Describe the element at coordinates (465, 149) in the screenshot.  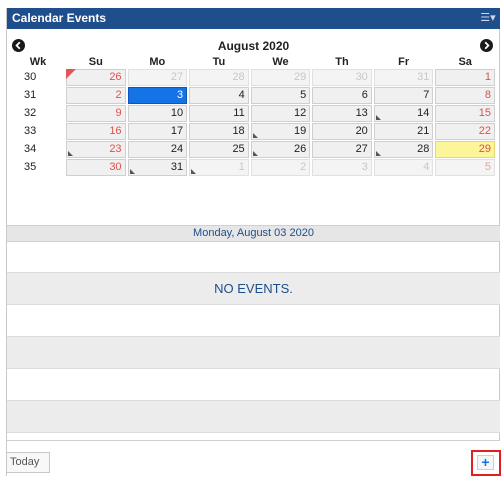
I see `day-cell-today: 29` at that location.